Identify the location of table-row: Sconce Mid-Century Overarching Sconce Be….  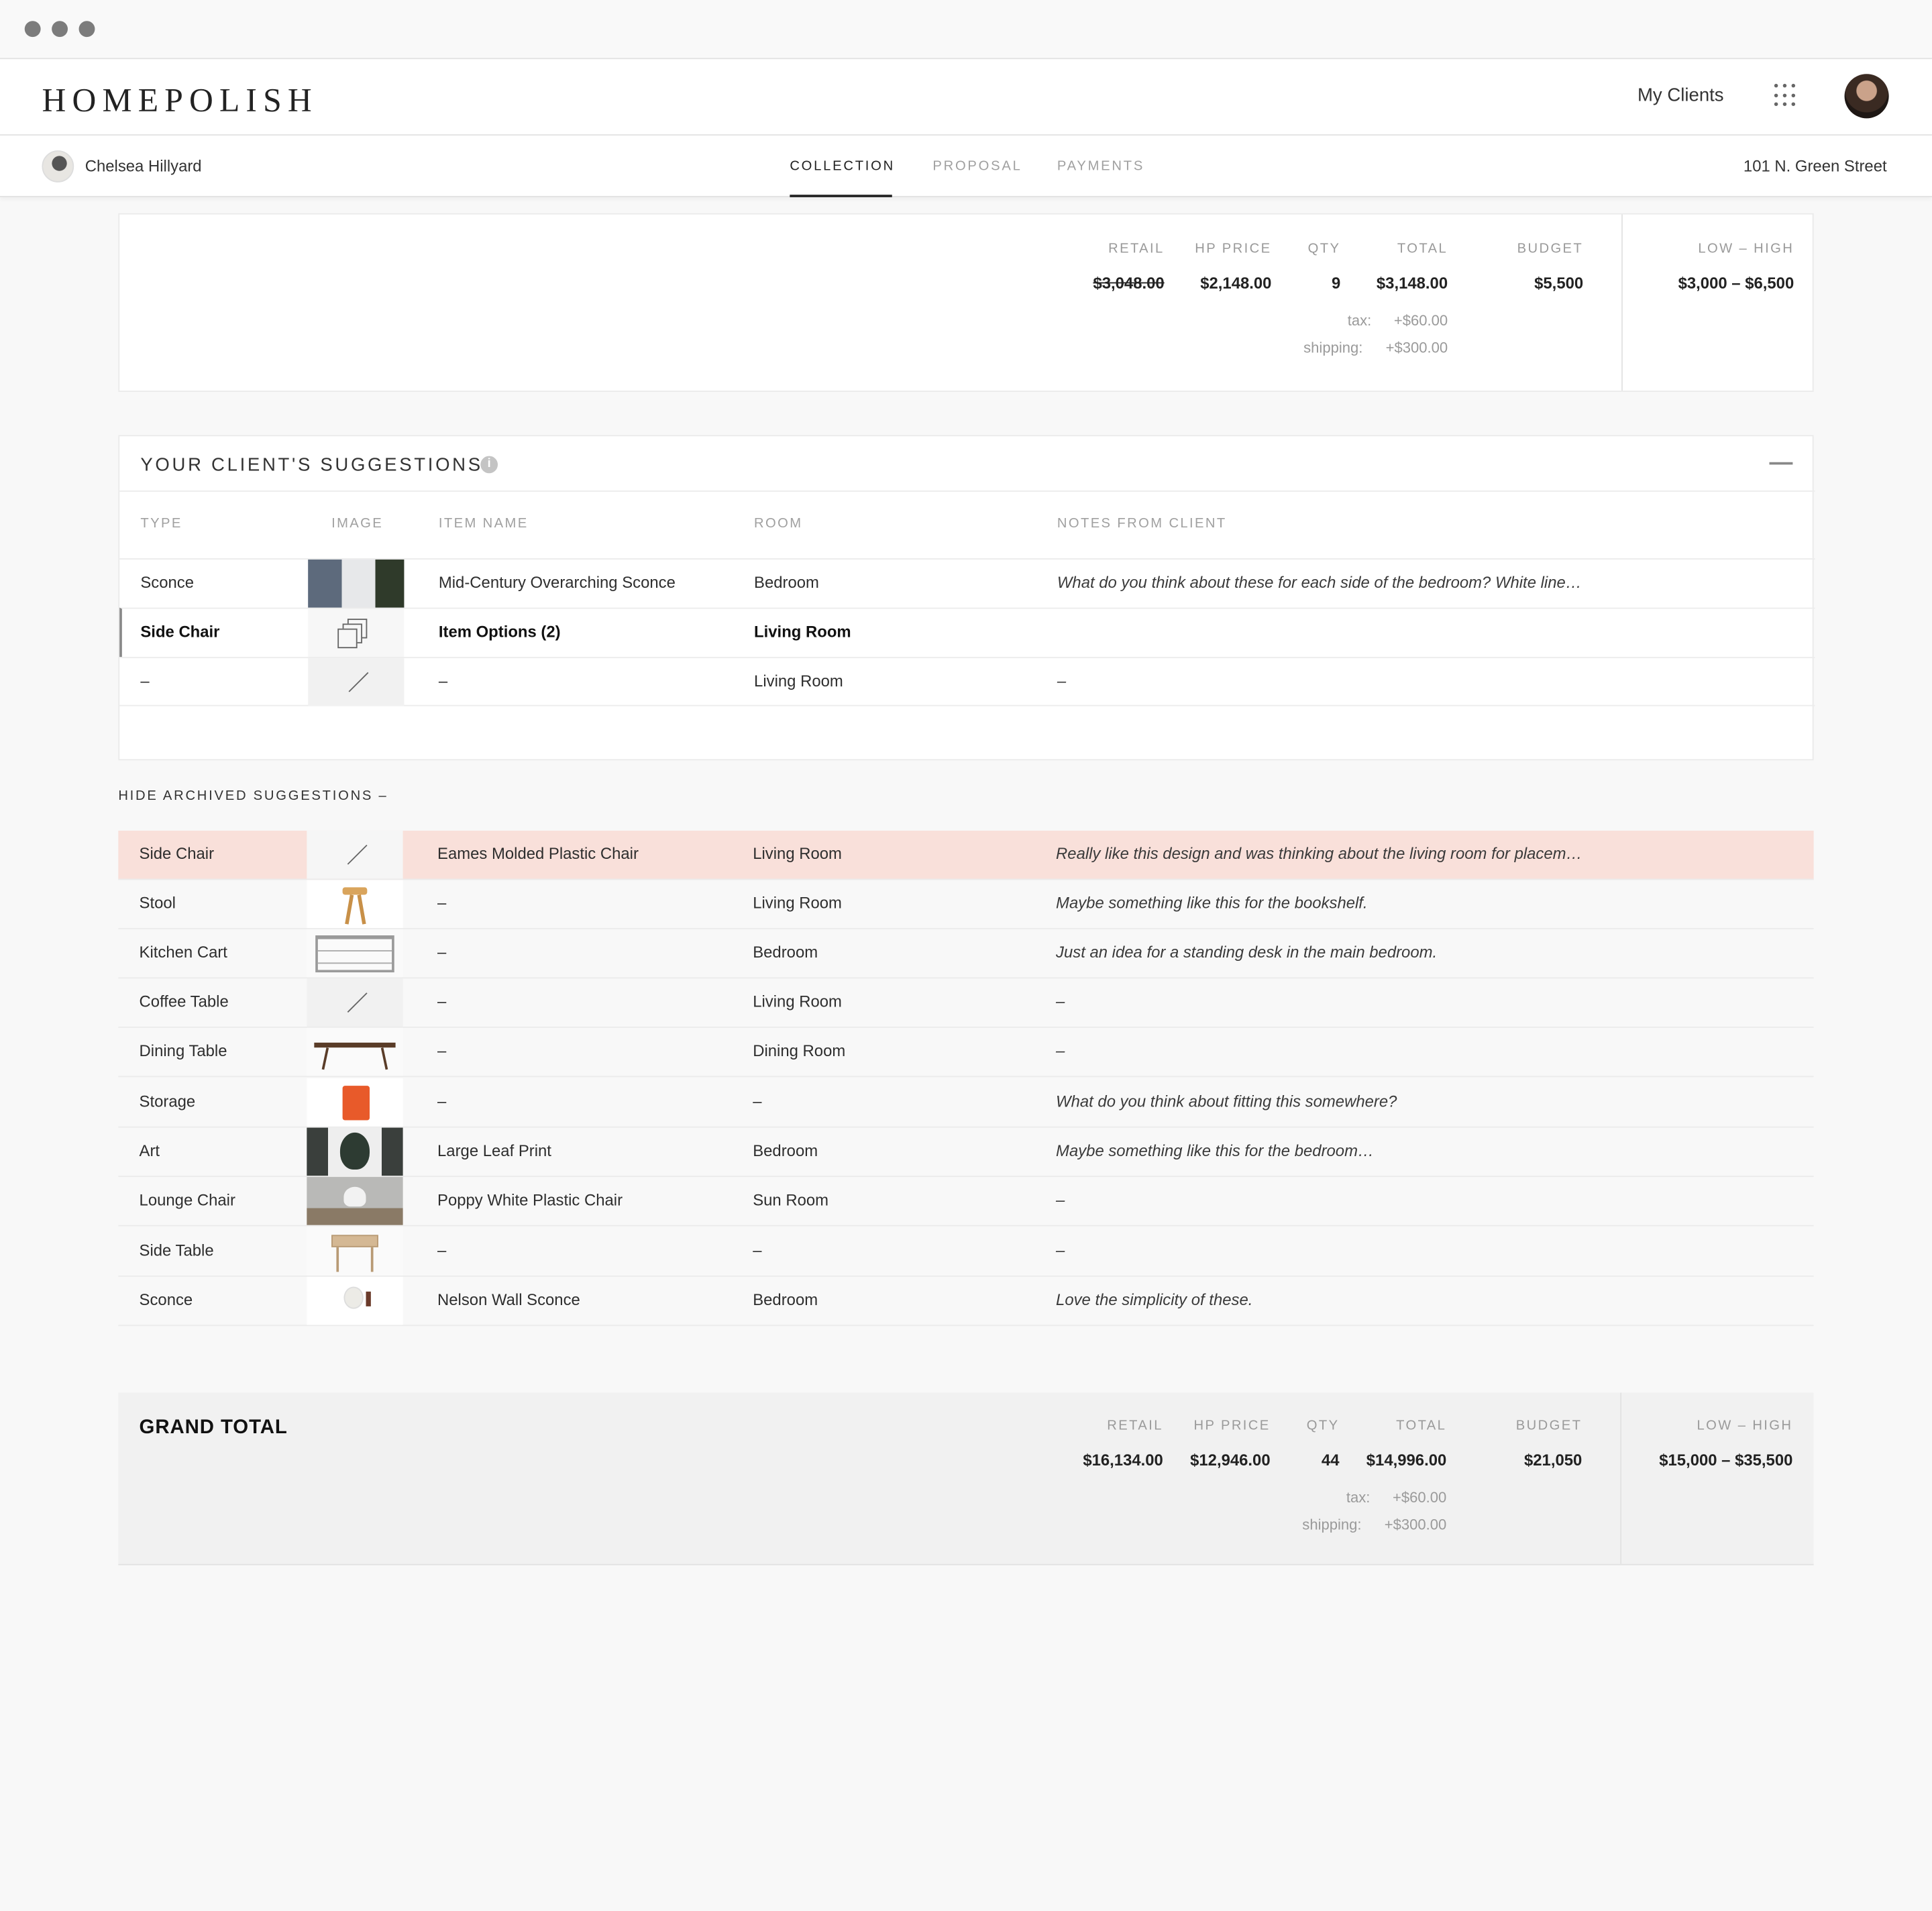
(967, 583).